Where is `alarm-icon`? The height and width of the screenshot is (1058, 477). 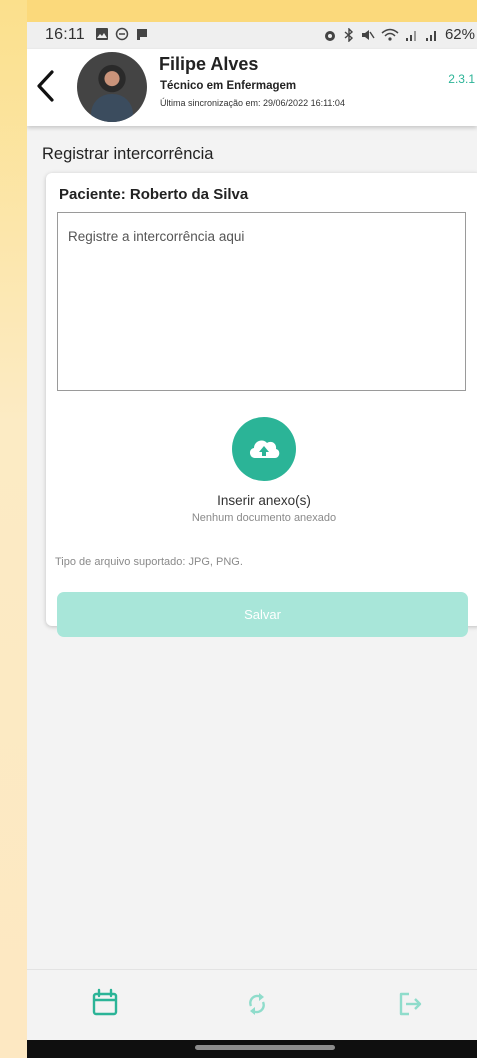
alarm-icon is located at coordinates (329, 35).